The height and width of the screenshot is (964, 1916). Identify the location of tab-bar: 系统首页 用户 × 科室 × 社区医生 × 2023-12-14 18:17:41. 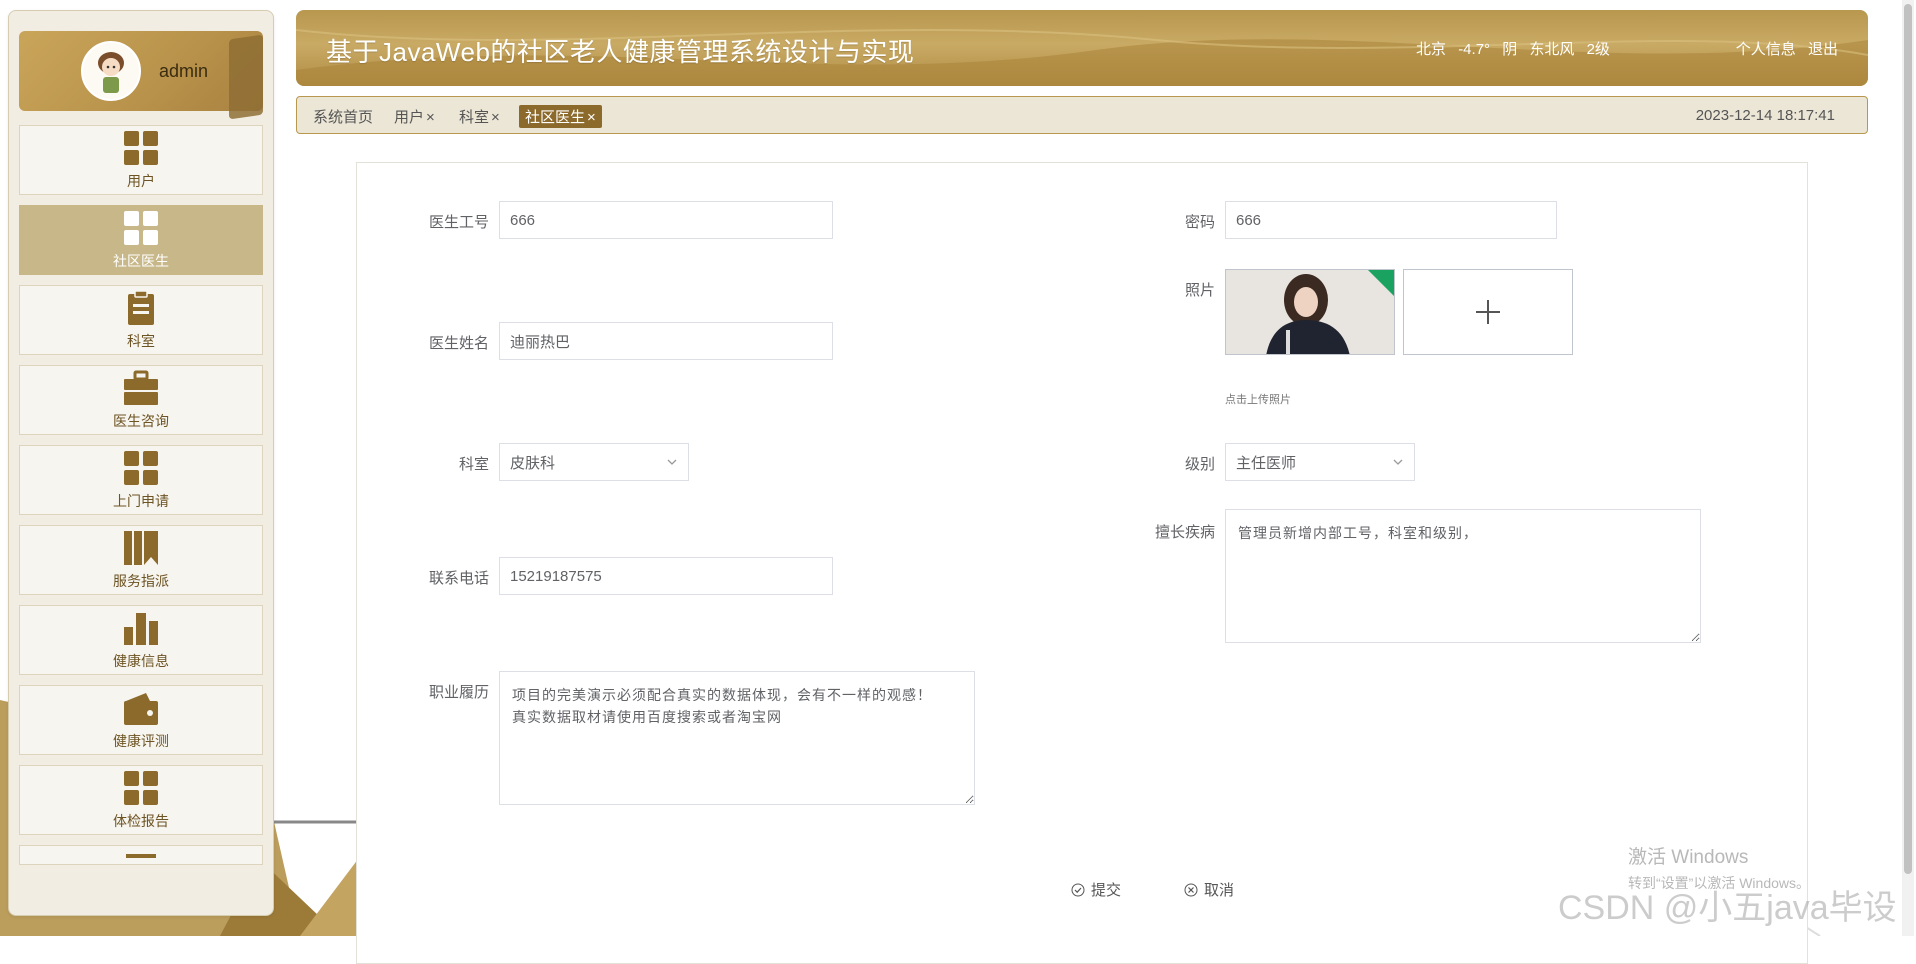
(1082, 115).